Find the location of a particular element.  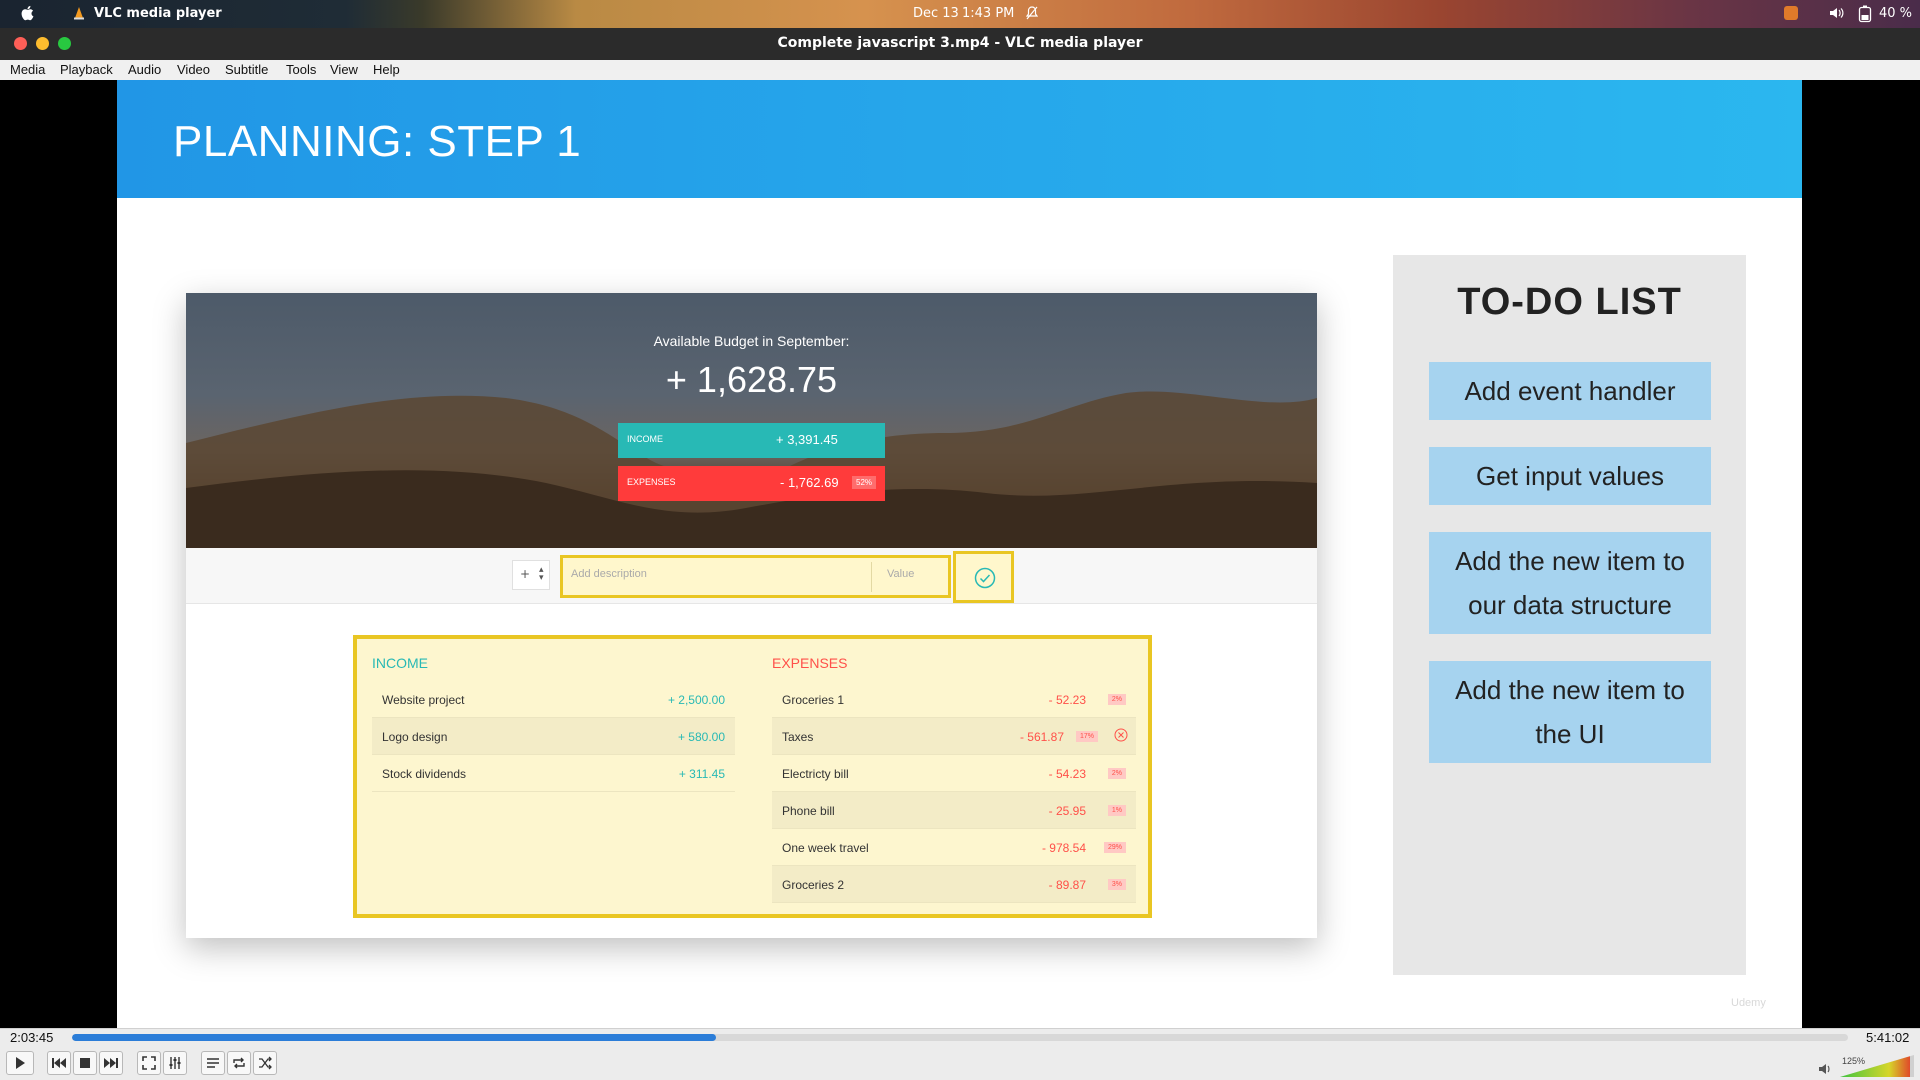

playlist-button is located at coordinates (213, 1063).